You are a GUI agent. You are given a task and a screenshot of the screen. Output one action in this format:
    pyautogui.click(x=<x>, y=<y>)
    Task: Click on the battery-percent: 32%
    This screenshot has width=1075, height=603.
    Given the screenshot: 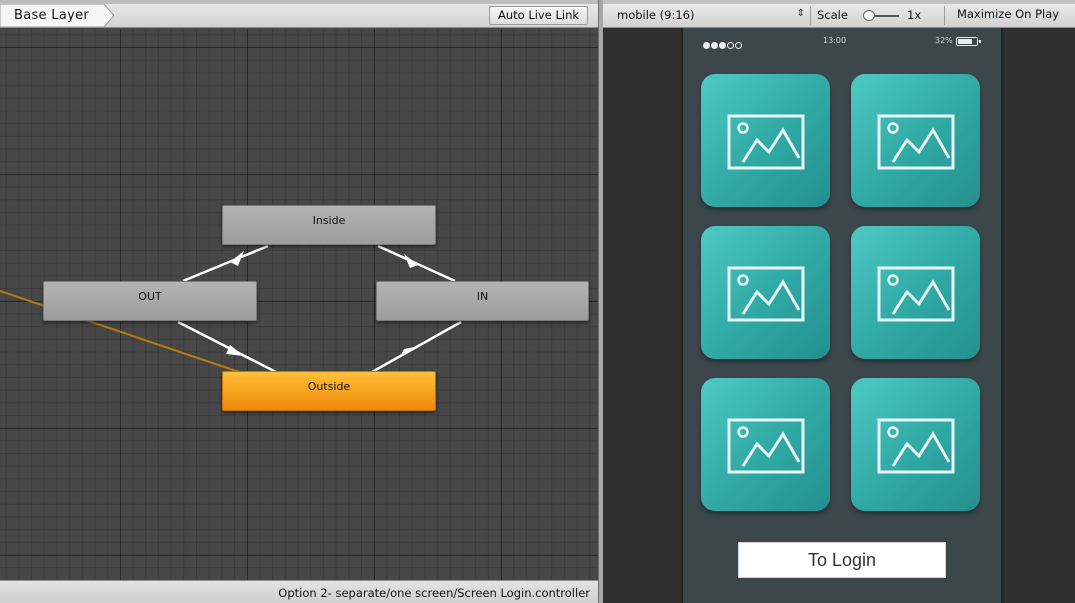 What is the action you would take?
    pyautogui.click(x=944, y=40)
    